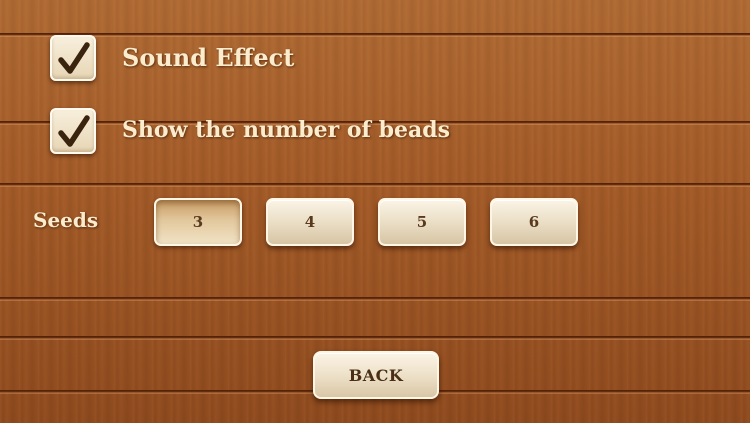 Image resolution: width=750 pixels, height=423 pixels. What do you see at coordinates (376, 375) in the screenshot?
I see `back-button: BACK` at bounding box center [376, 375].